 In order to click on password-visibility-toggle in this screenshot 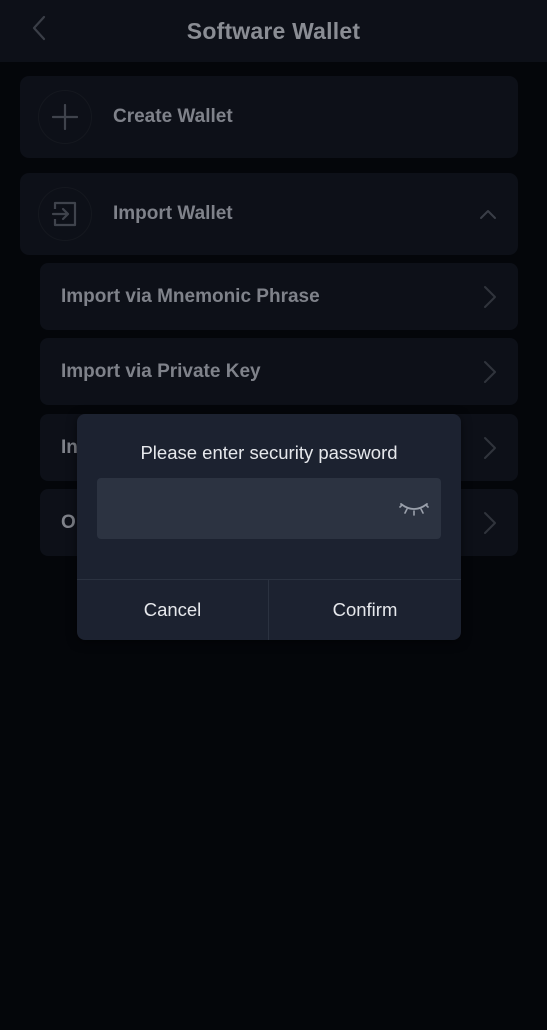, I will do `click(414, 508)`.